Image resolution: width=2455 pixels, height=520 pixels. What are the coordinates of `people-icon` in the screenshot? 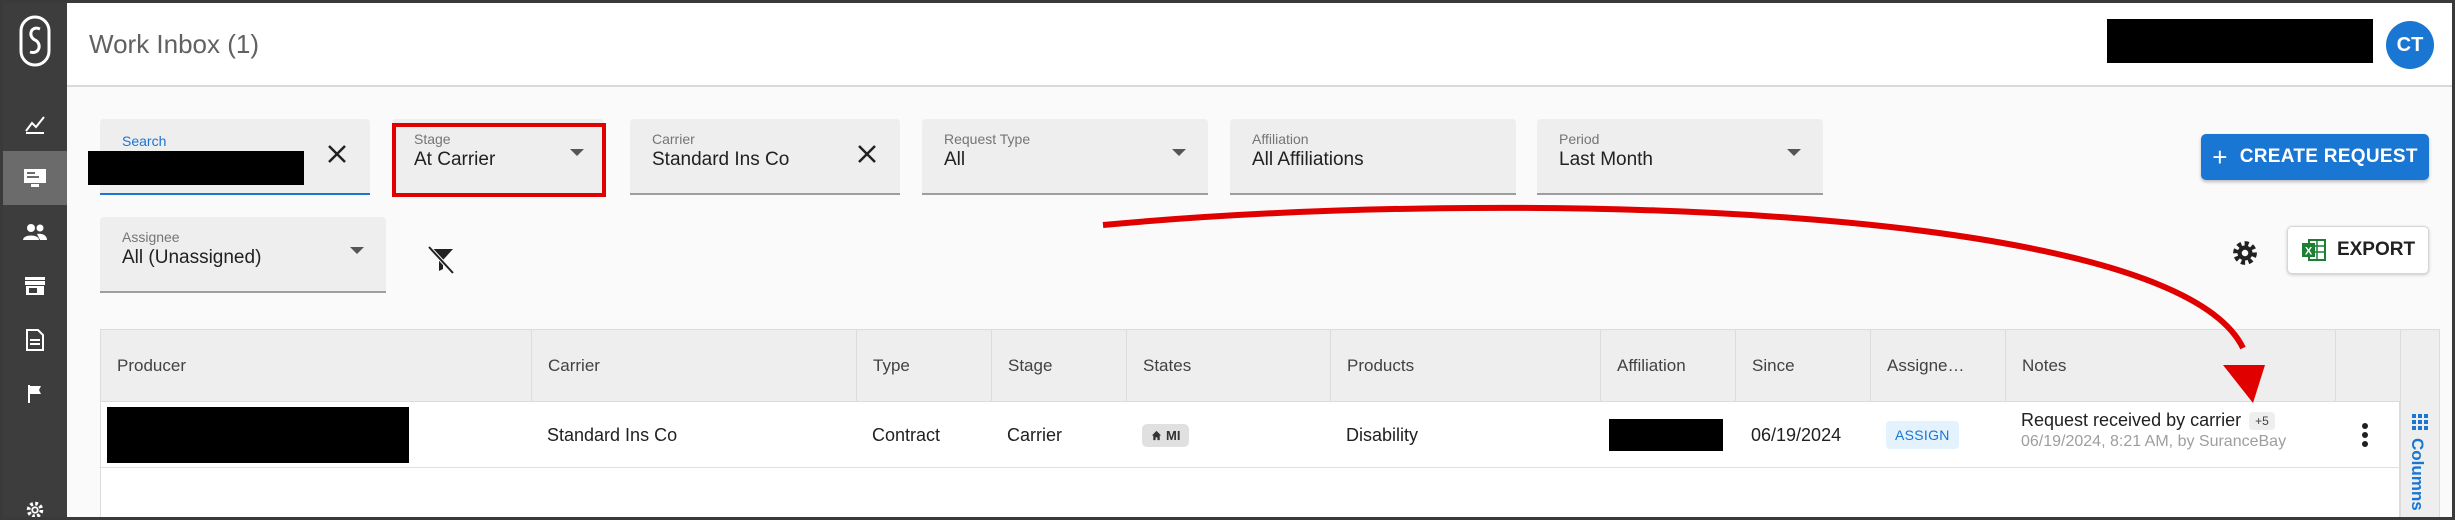 It's located at (35, 232).